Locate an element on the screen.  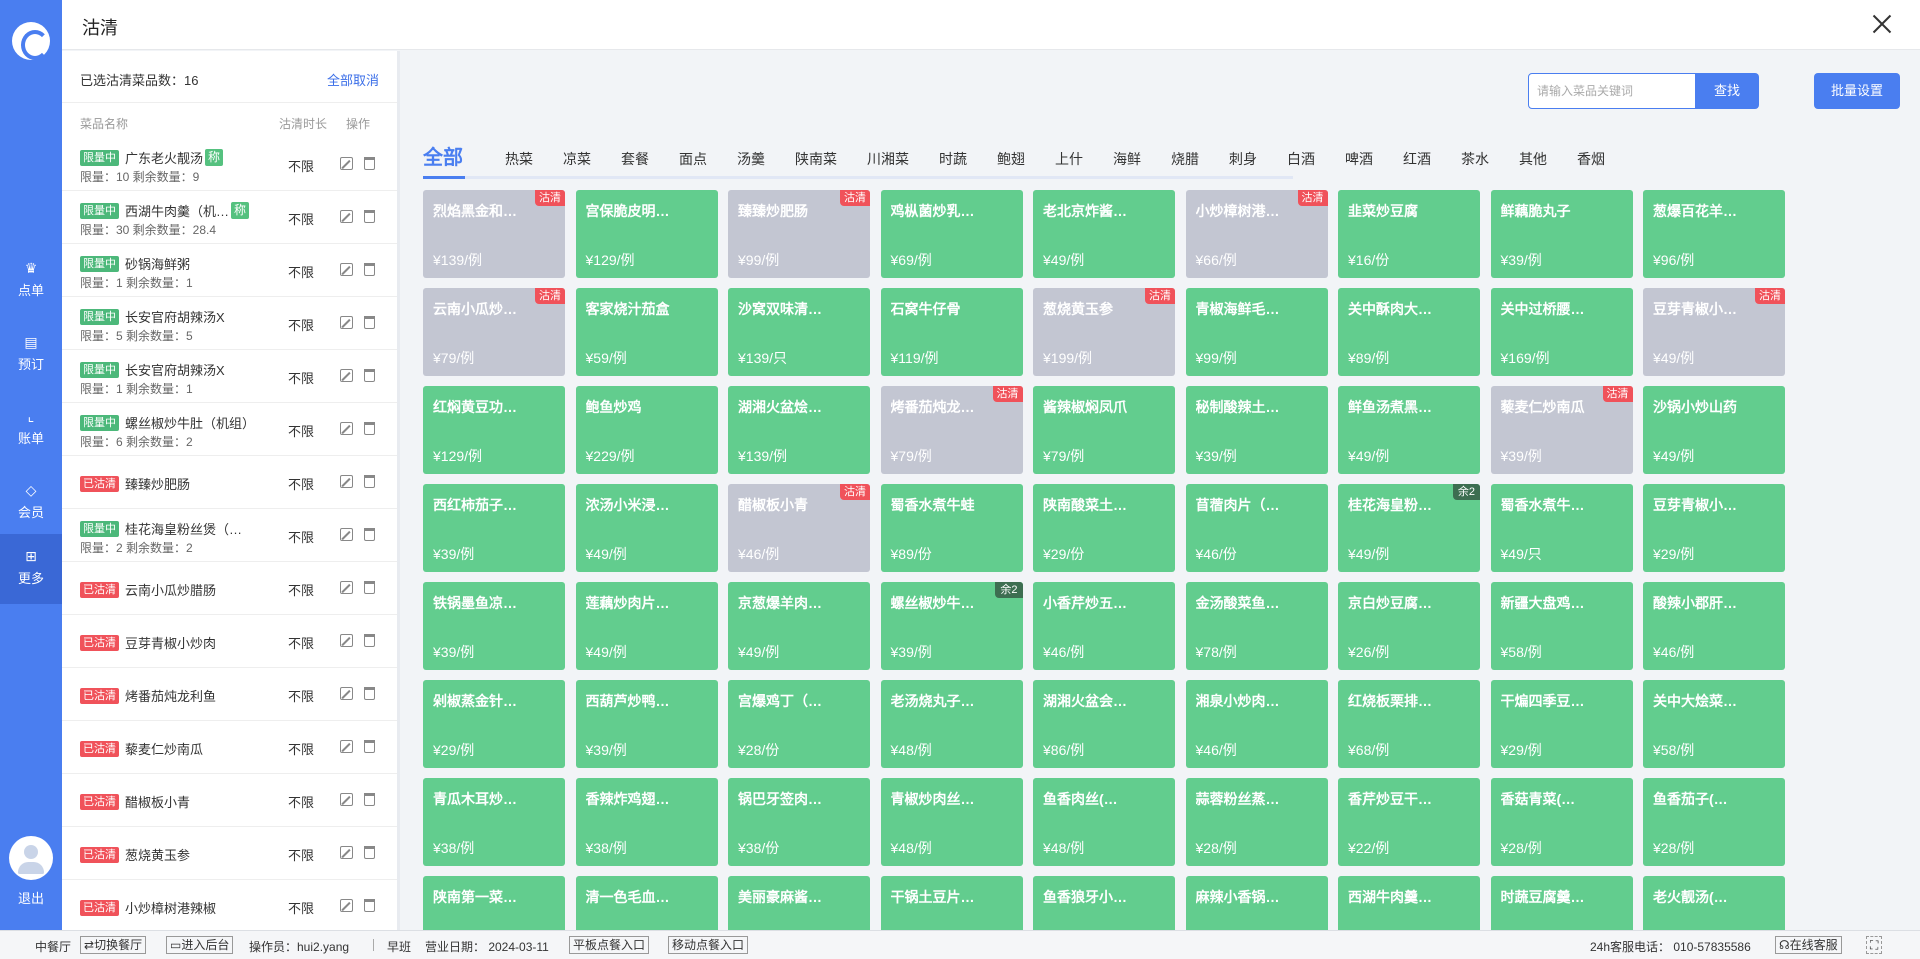
dish-card: 小炒樟树港… ¥66/例 沽清 is located at coordinates (1256, 234).